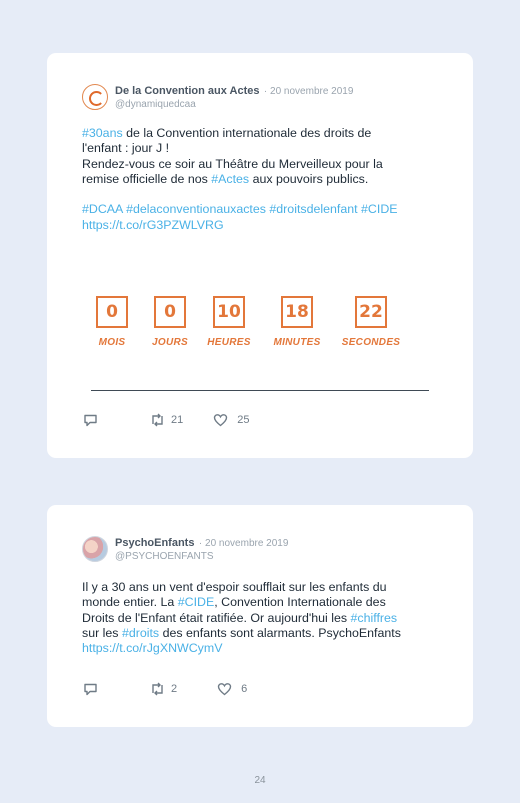 This screenshot has width=520, height=803. Describe the element at coordinates (229, 312) in the screenshot. I see `countdown-value: 10` at that location.